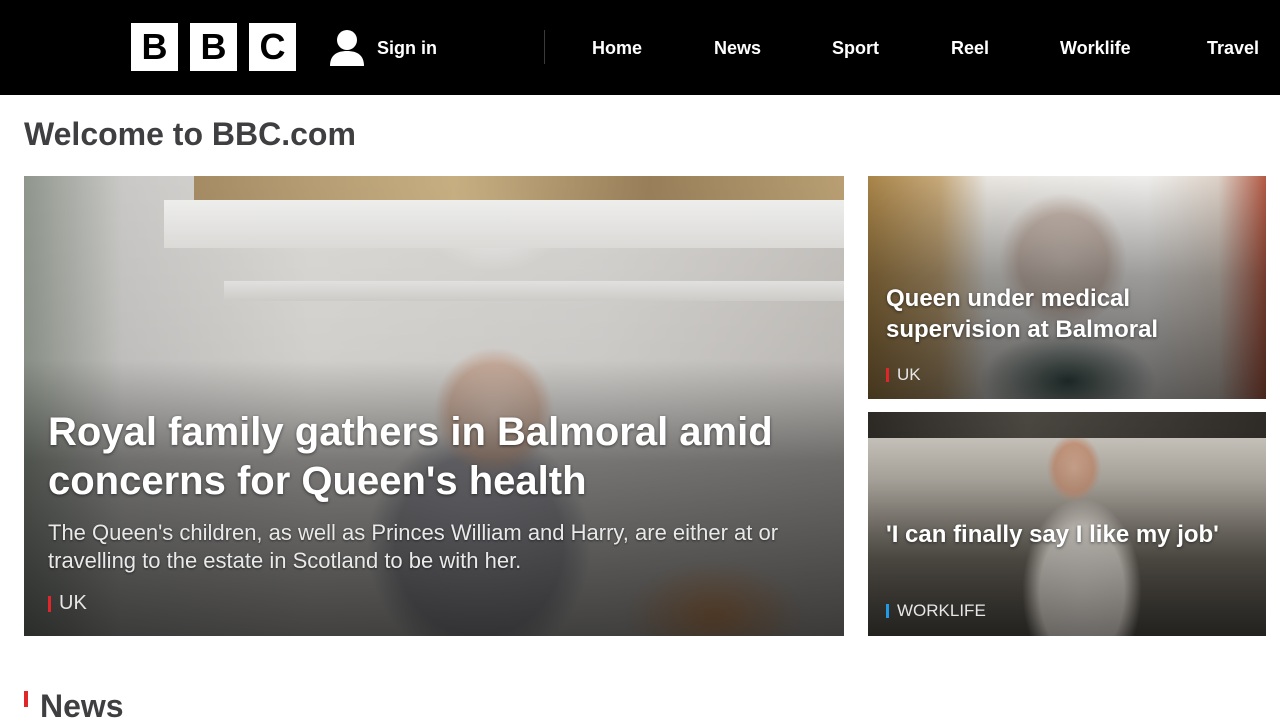 This screenshot has width=1280, height=726. I want to click on side-story-2-tag: WORKLIFE, so click(936, 611).